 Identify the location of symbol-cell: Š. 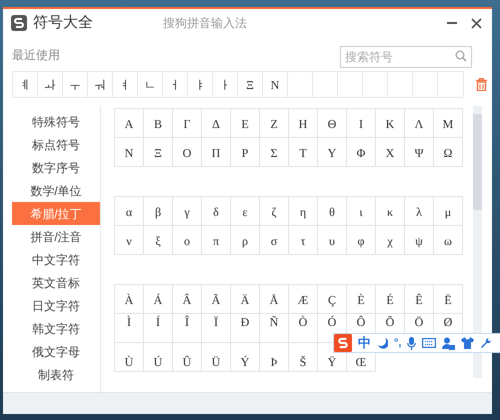
(303, 357).